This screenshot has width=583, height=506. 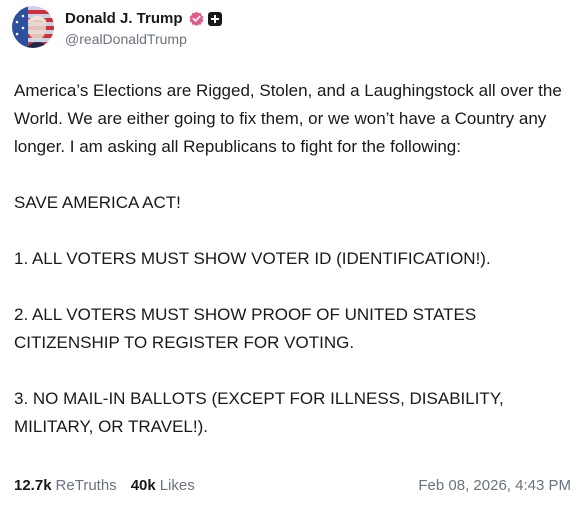 What do you see at coordinates (124, 18) in the screenshot?
I see `author-display-name: Donald J. Trump` at bounding box center [124, 18].